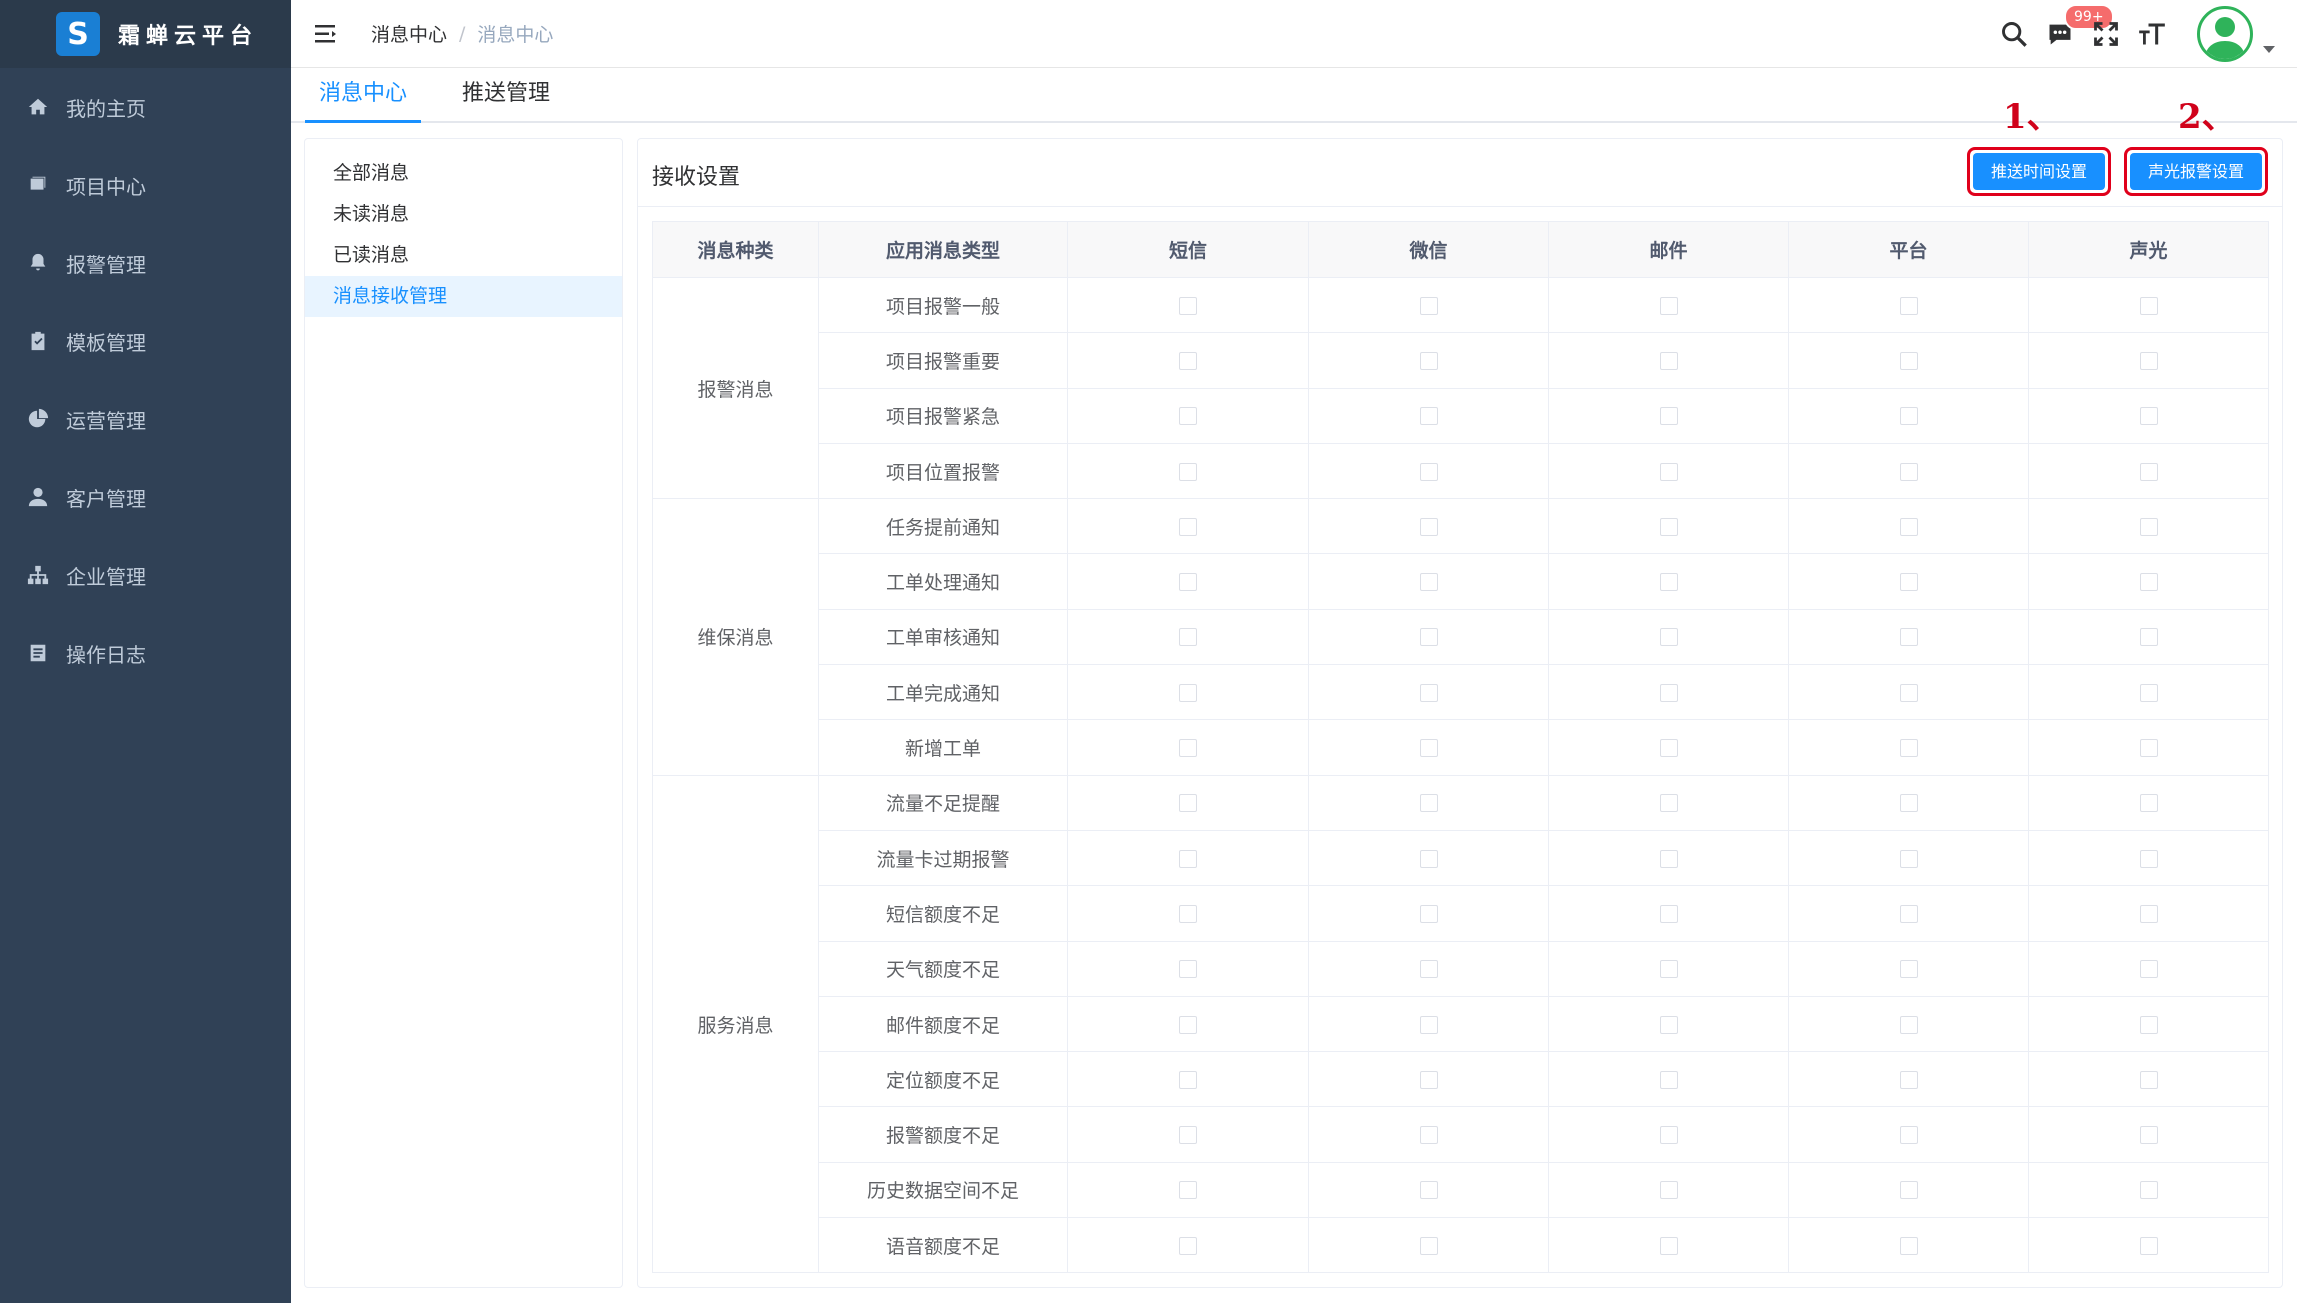 Image resolution: width=2297 pixels, height=1303 pixels. Describe the element at coordinates (145, 341) in the screenshot. I see `sidebar-item-template: 模板管理` at that location.